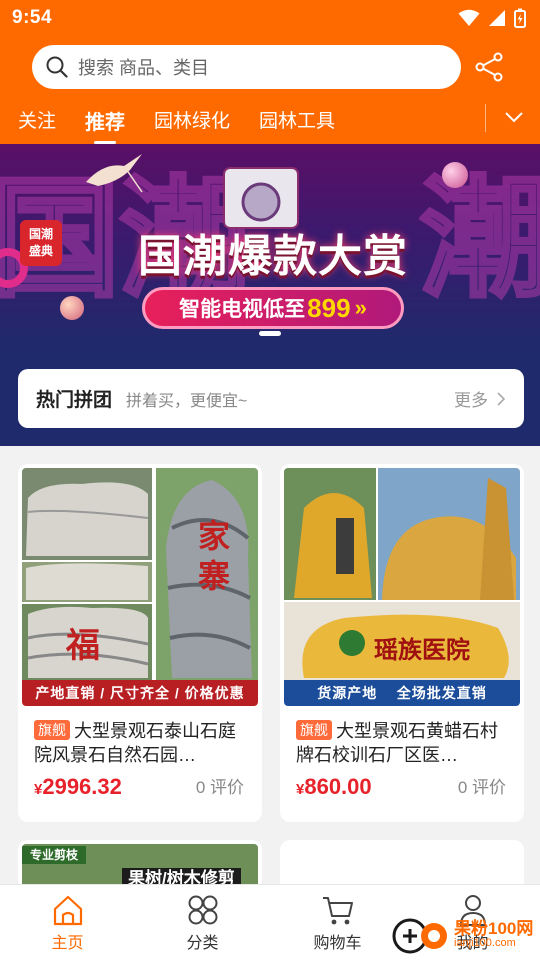 Image resolution: width=540 pixels, height=960 pixels. Describe the element at coordinates (202, 910) in the screenshot. I see `category-icon` at that location.